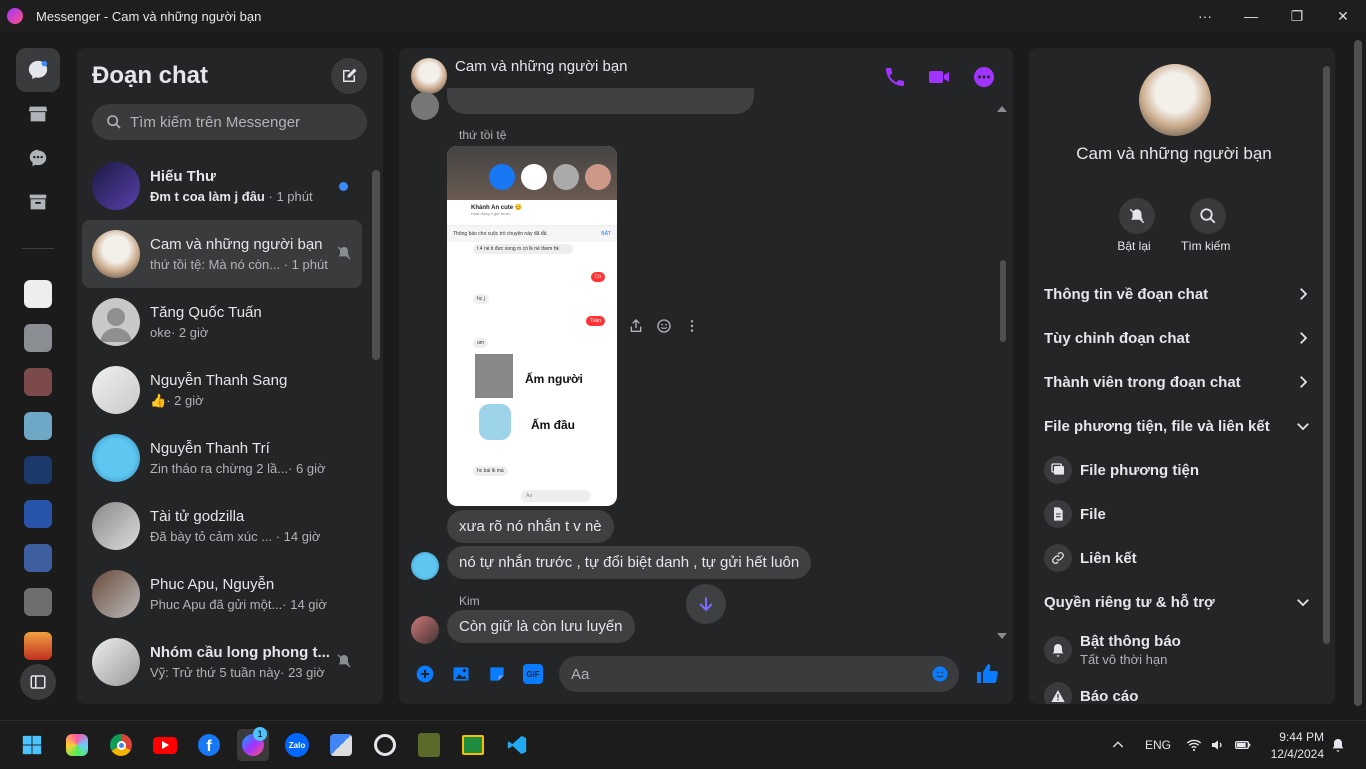 This screenshot has height=769, width=1366. I want to click on row-label: Thành viên trong đoạn chat, so click(1142, 382).